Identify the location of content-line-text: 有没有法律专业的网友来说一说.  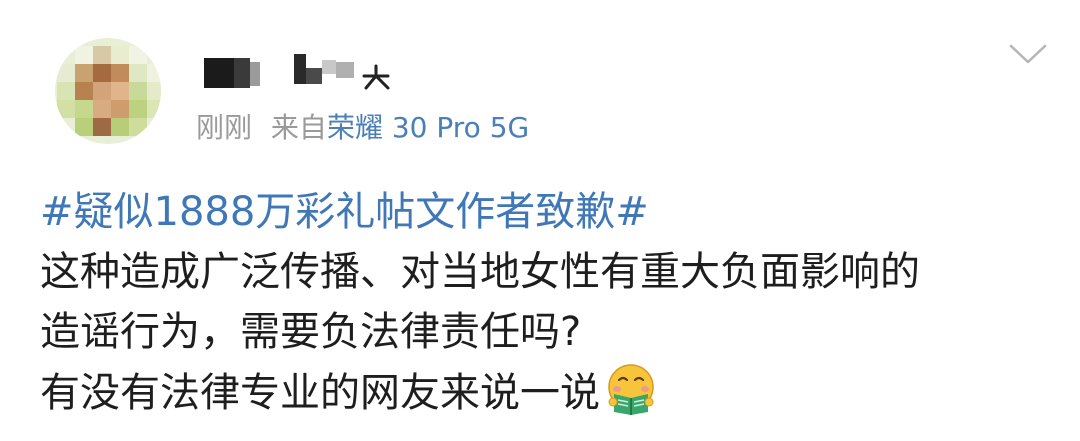
(320, 393).